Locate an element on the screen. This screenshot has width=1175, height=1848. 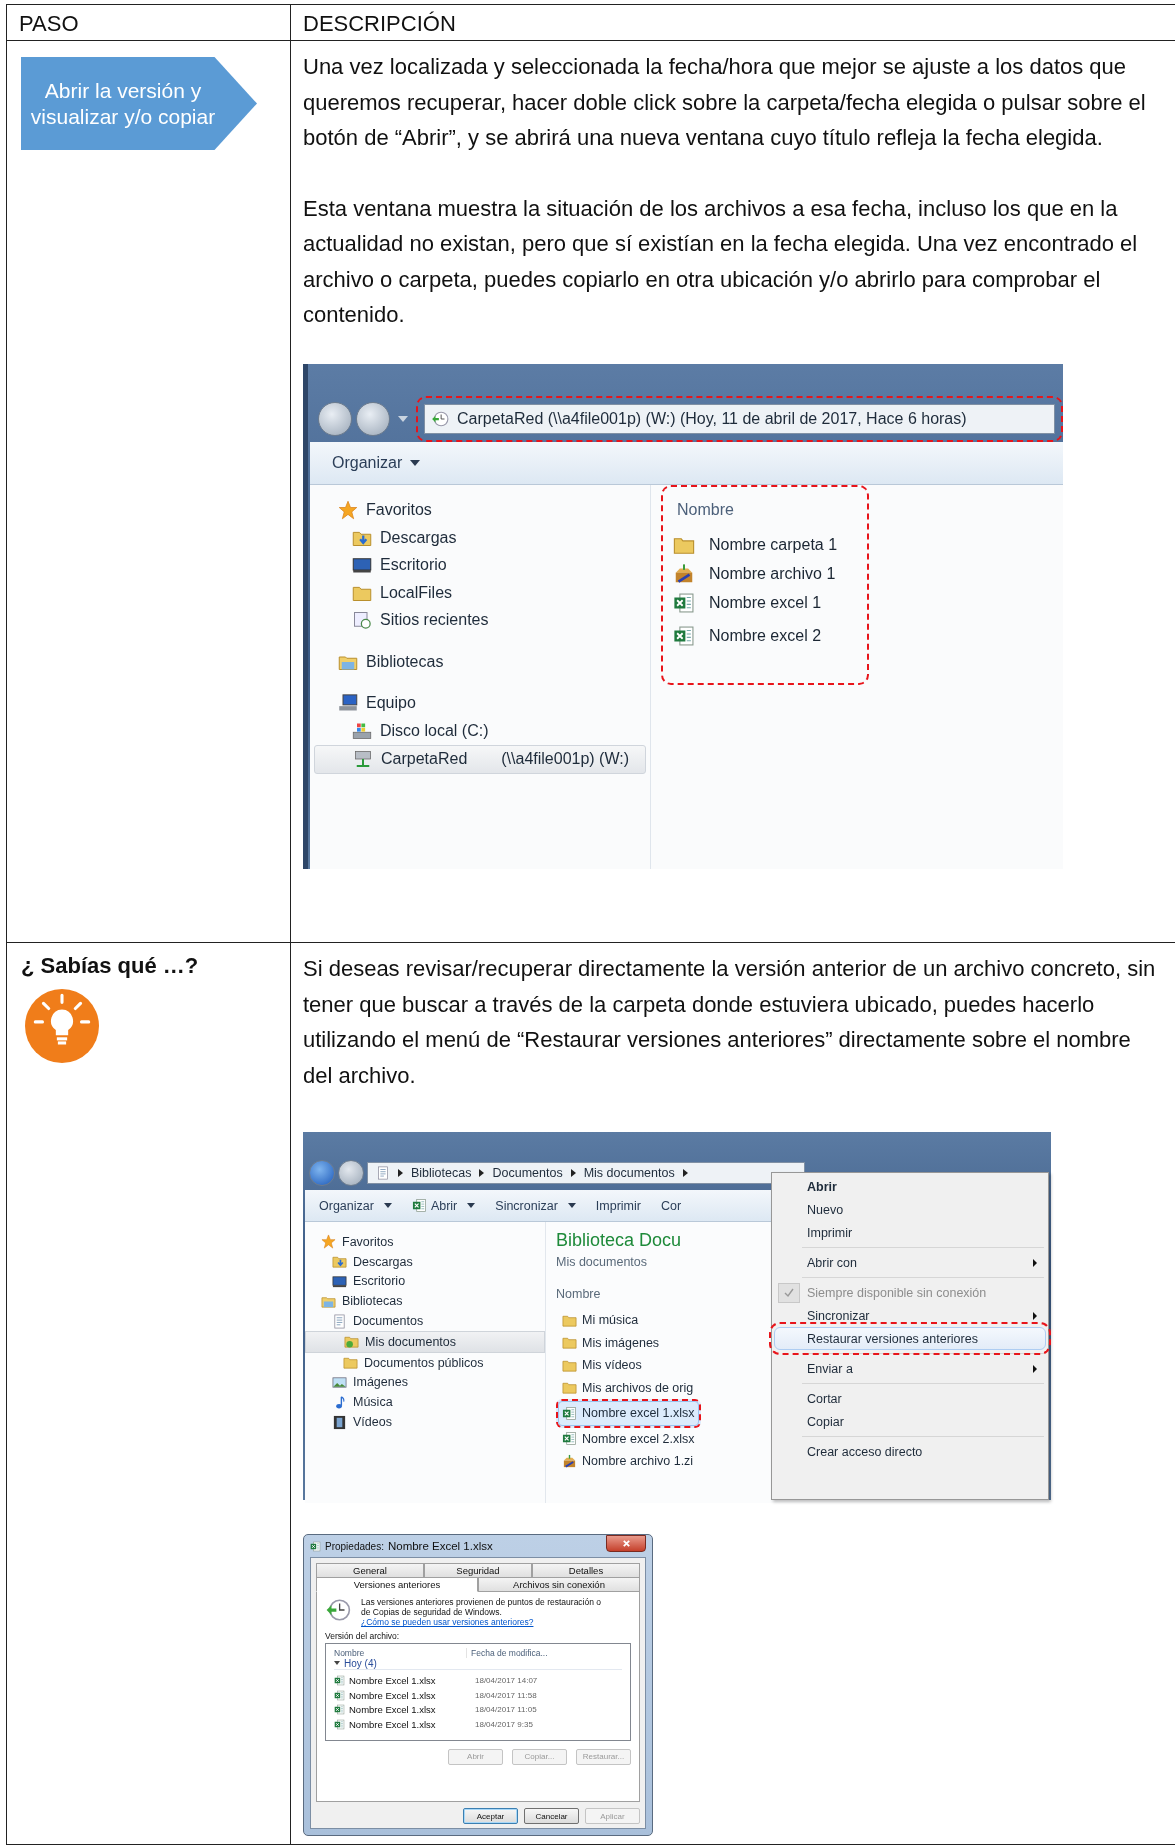
toolbar-button: Abrir is located at coordinates (443, 1205).